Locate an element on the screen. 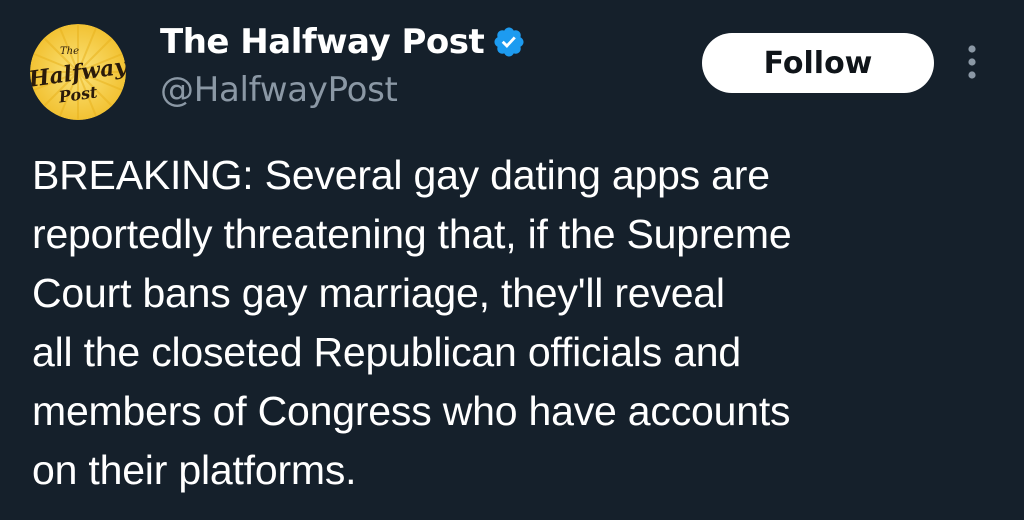 The height and width of the screenshot is (520, 1024). author-display-name: The Halfway Post is located at coordinates (322, 42).